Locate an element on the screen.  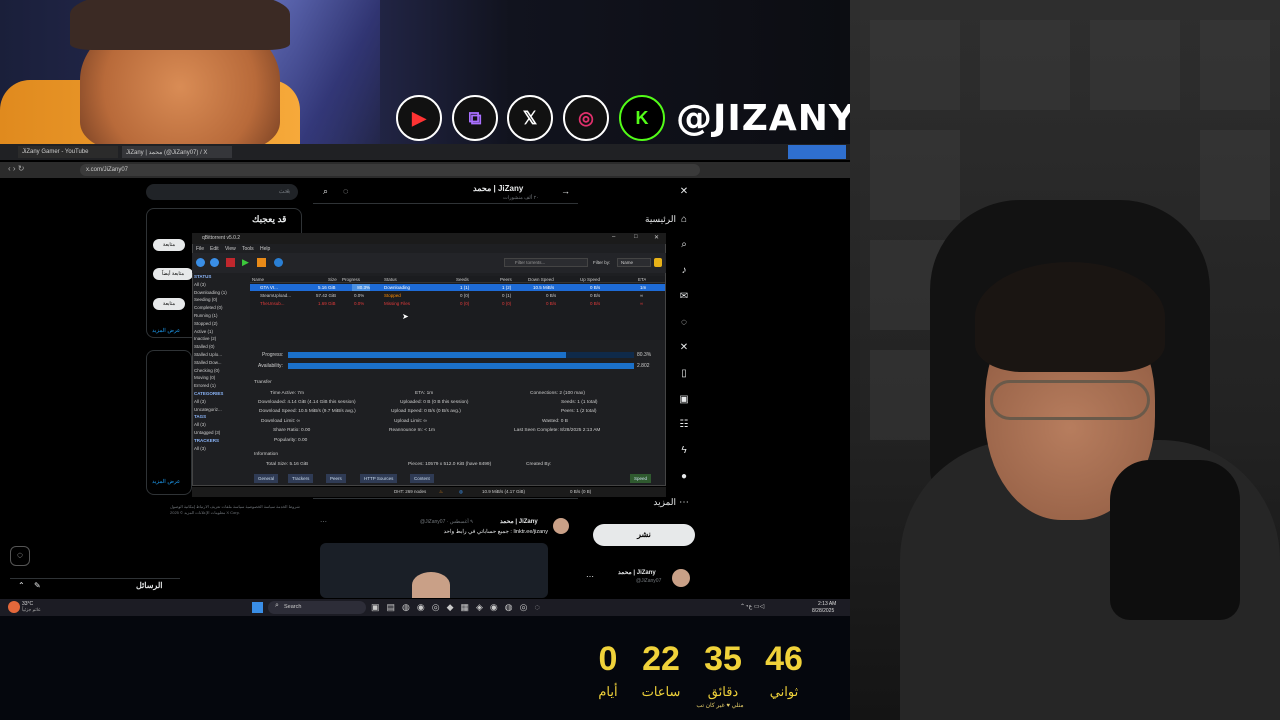
upload-rate: 0 B/s (0 B) is located at coordinates (580, 491).